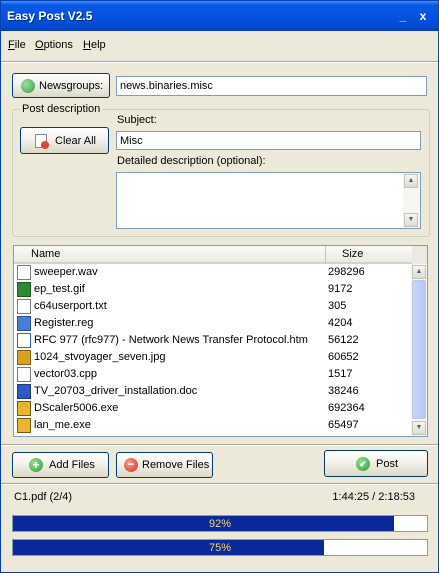  Describe the element at coordinates (268, 200) in the screenshot. I see `detail-textarea: ▲ ▼` at that location.